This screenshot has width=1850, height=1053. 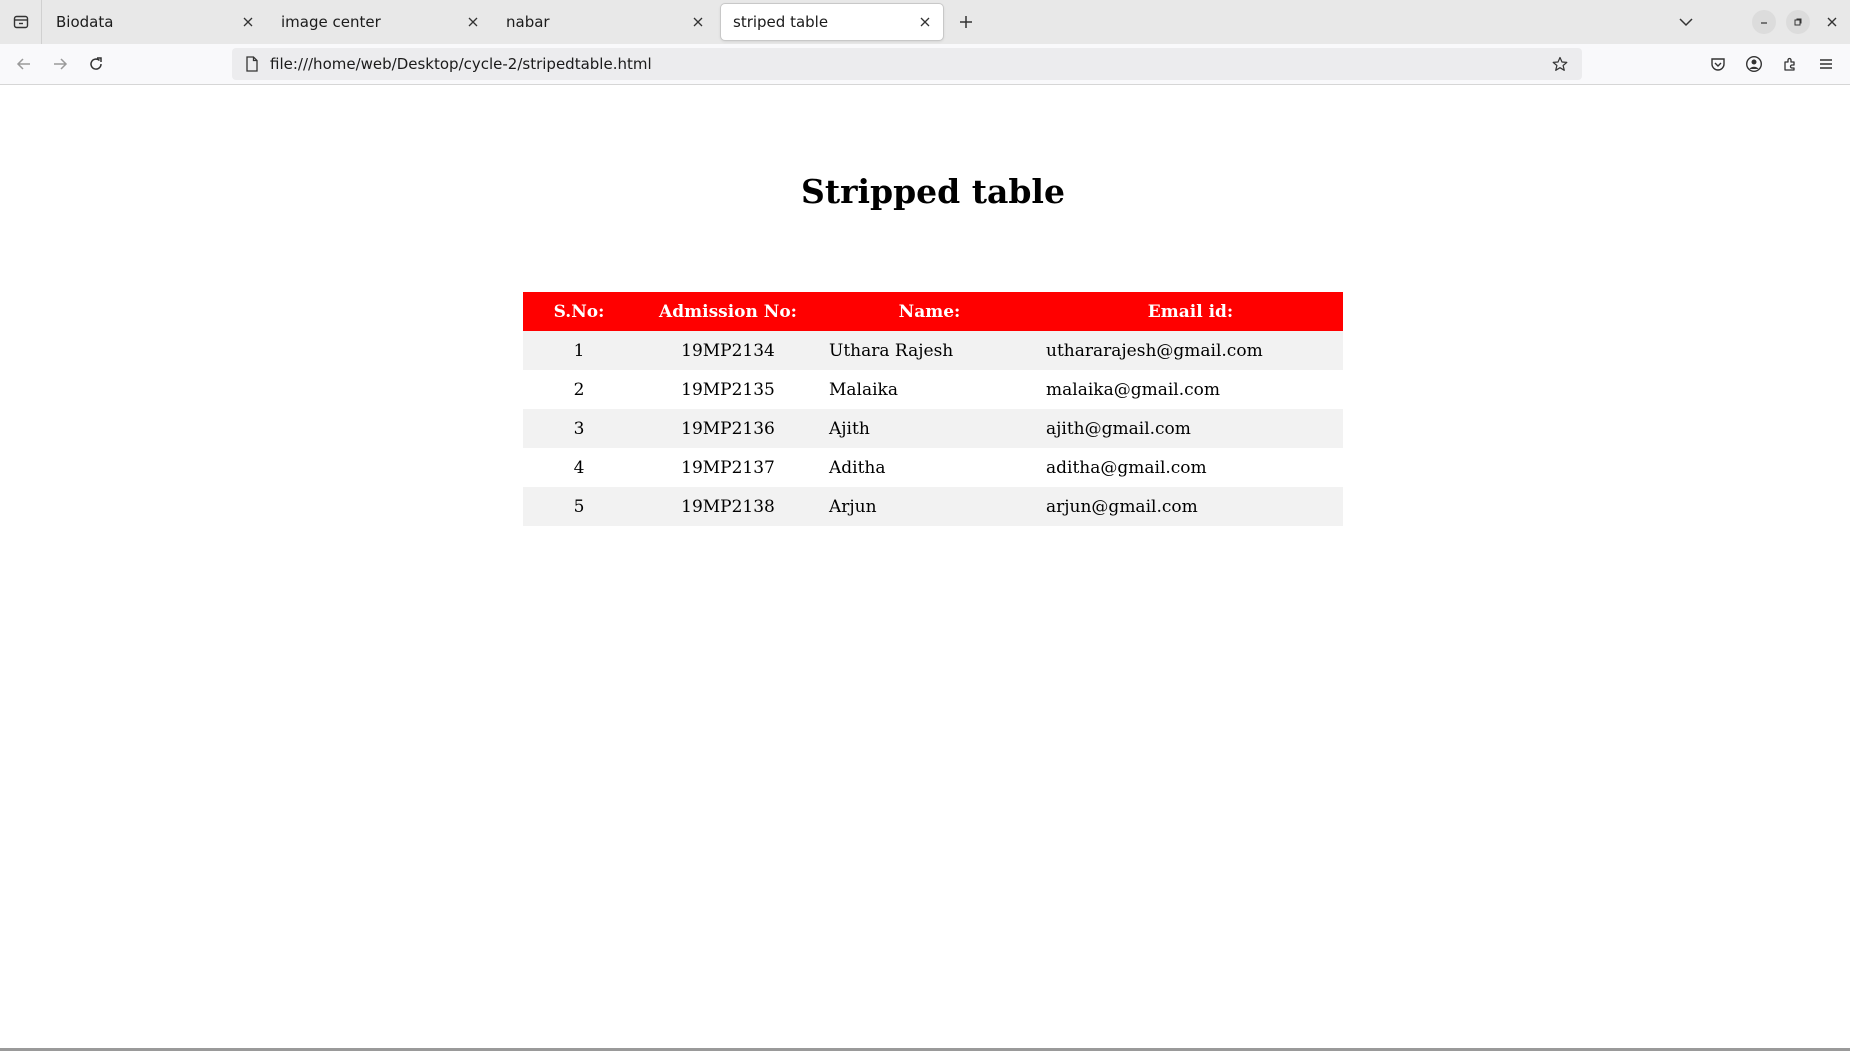 I want to click on arrow-left-icon, so click(x=23, y=64).